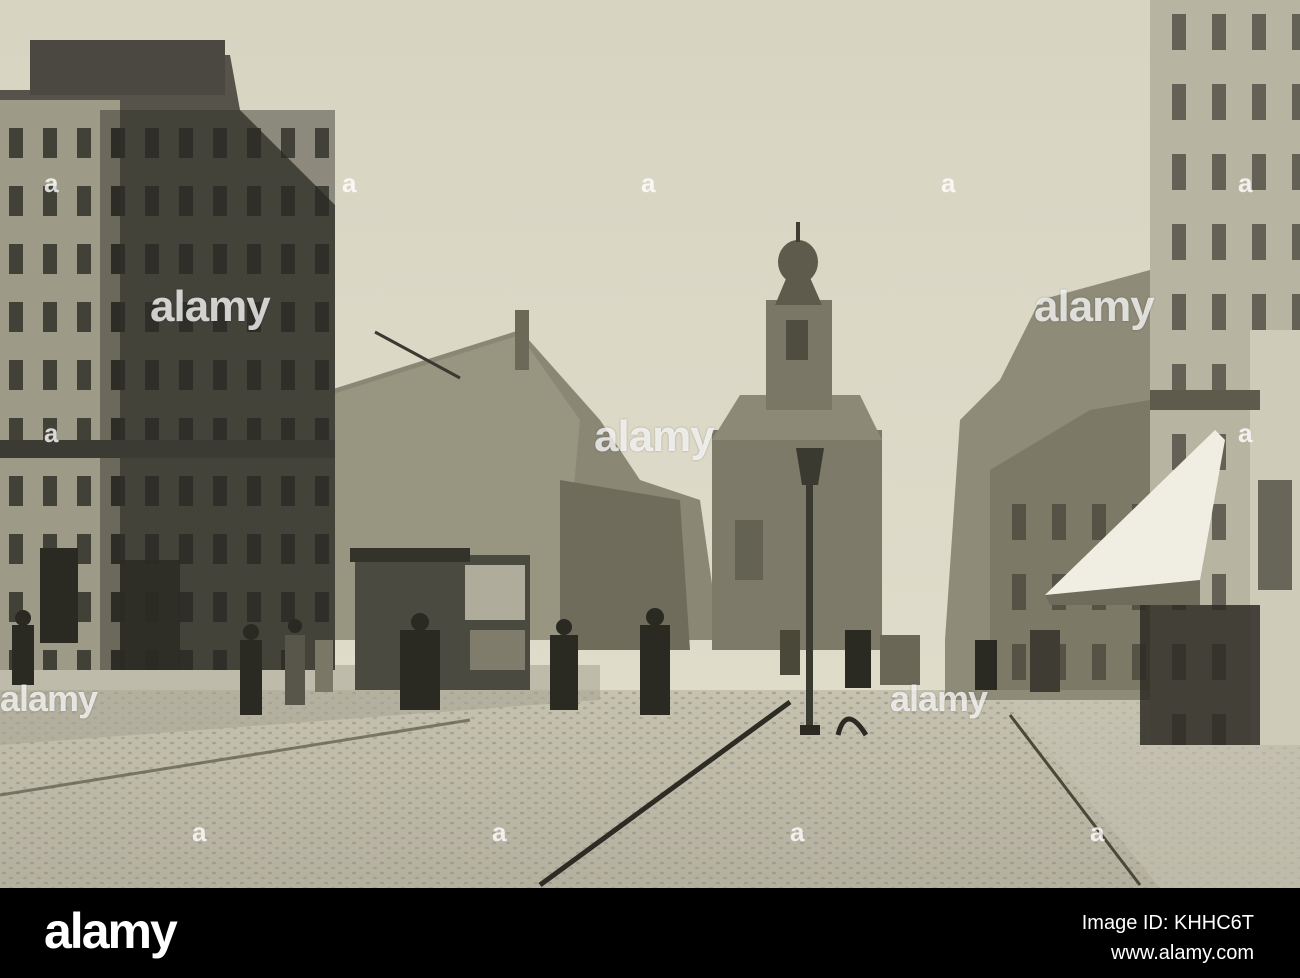 The image size is (1300, 978). Describe the element at coordinates (1167, 923) in the screenshot. I see `image-id: Image ID: KHHC6T` at that location.